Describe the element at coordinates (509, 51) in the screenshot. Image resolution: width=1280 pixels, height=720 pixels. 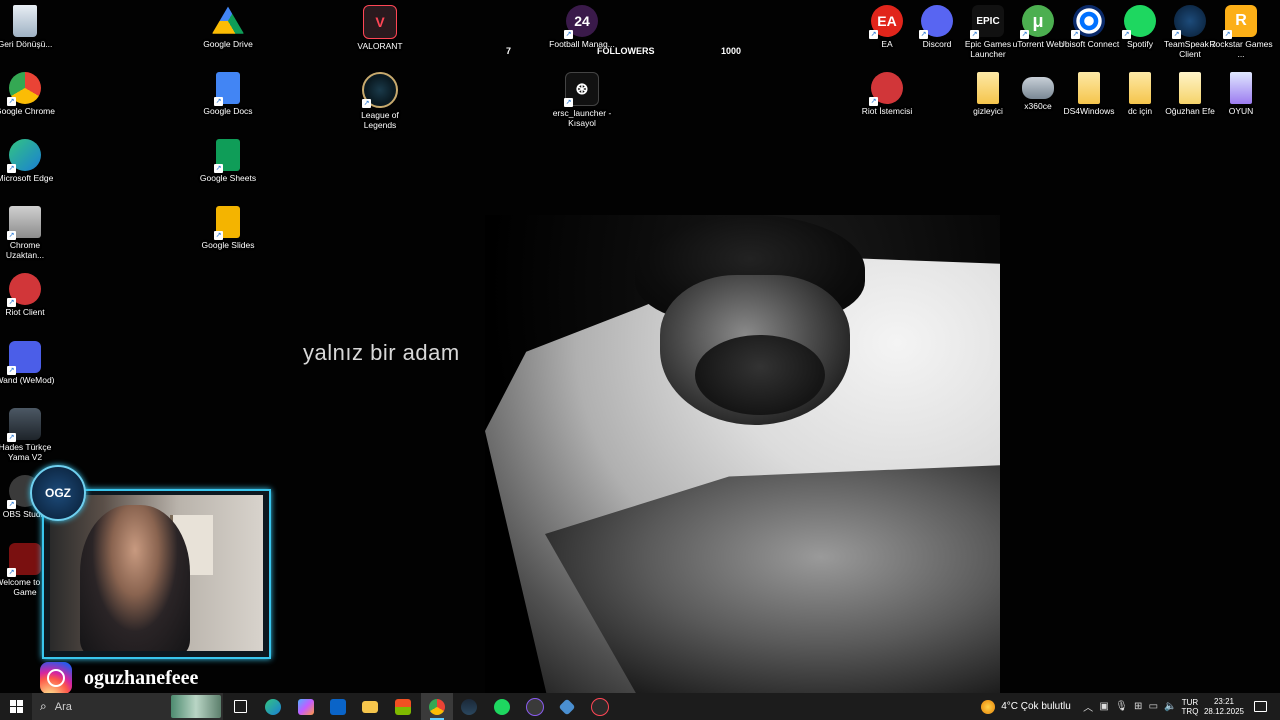
I see `stat-count-left: 7` at that location.